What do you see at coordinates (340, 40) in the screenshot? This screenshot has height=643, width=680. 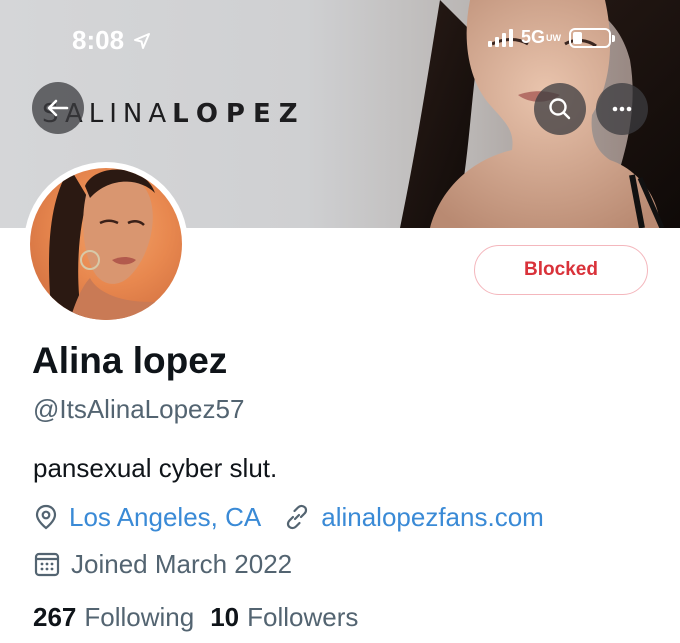 I see `status-bar: 8:08 5G UW` at bounding box center [340, 40].